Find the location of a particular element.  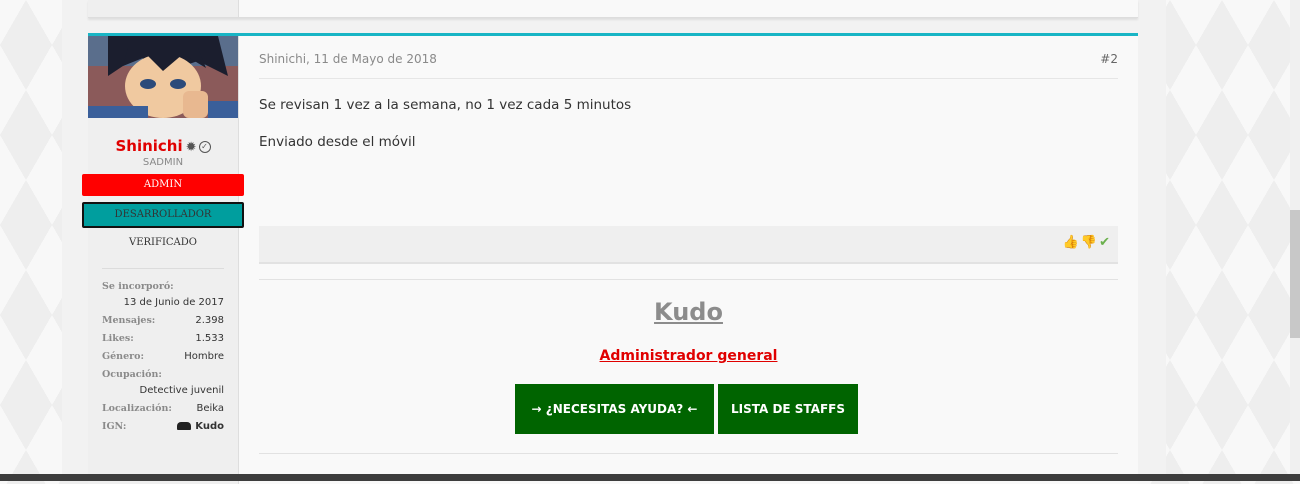

joined-label: Se incorporó: is located at coordinates (138, 286).